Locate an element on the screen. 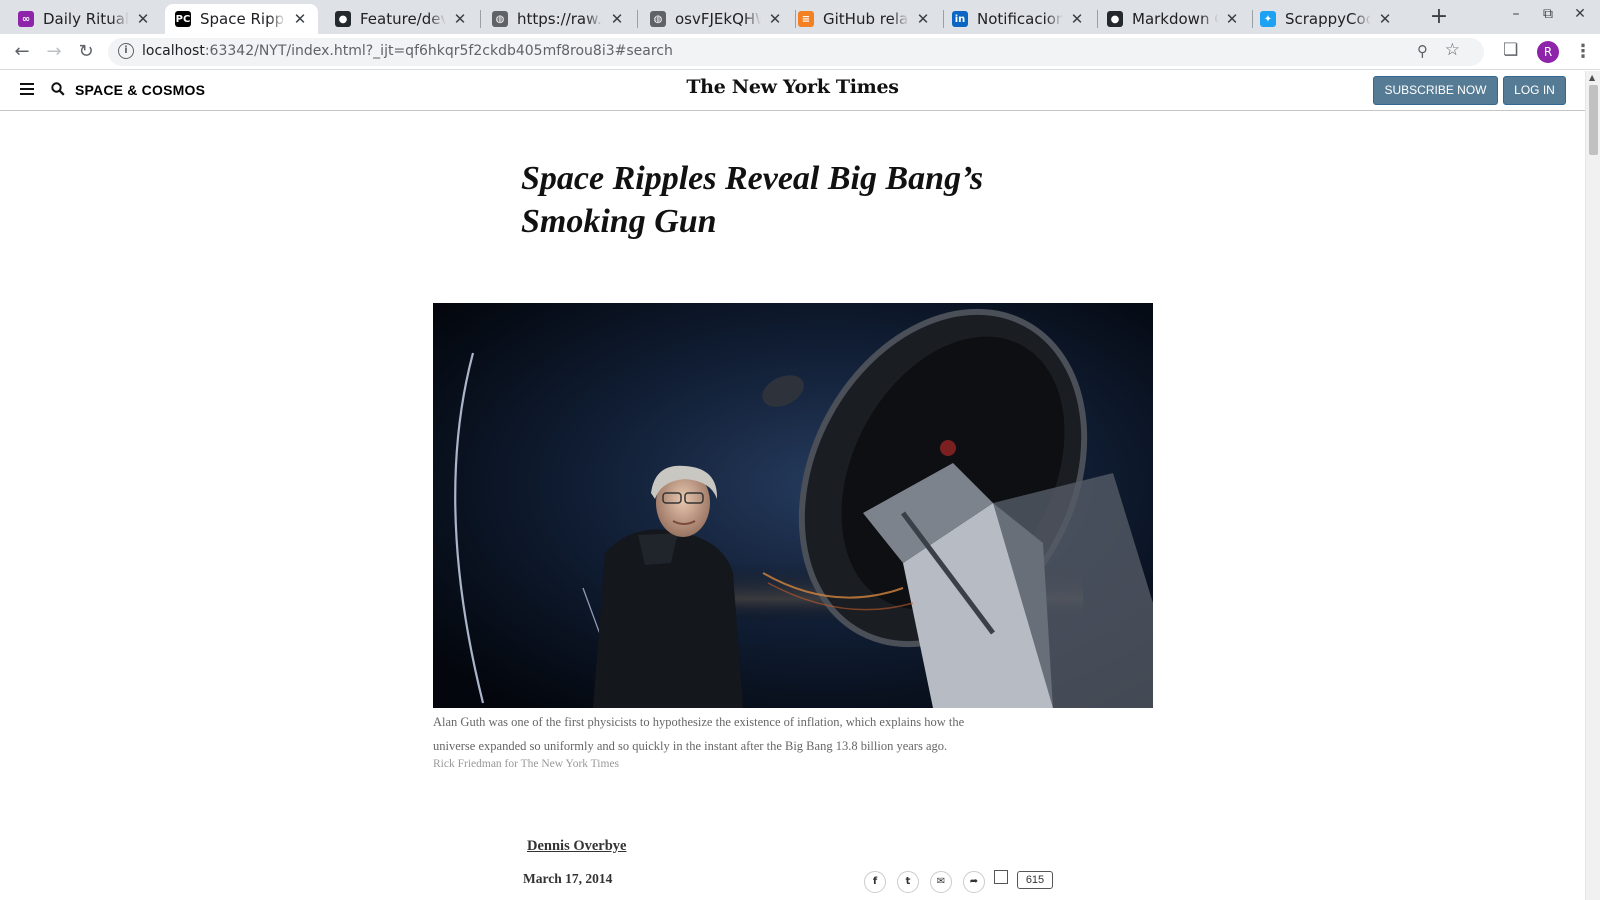 The height and width of the screenshot is (900, 1600). tab-title: ScrappyCoco is located at coordinates (1328, 19).